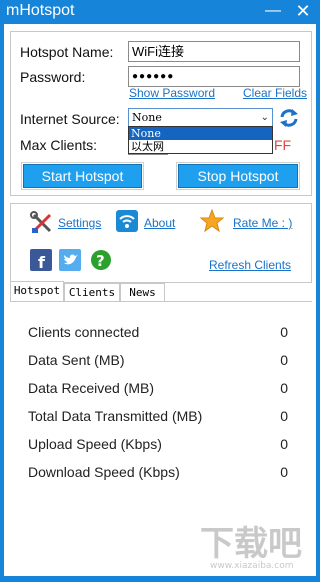 The height and width of the screenshot is (582, 320). I want to click on watermark-url: www.xiazaiba.com, so click(252, 566).